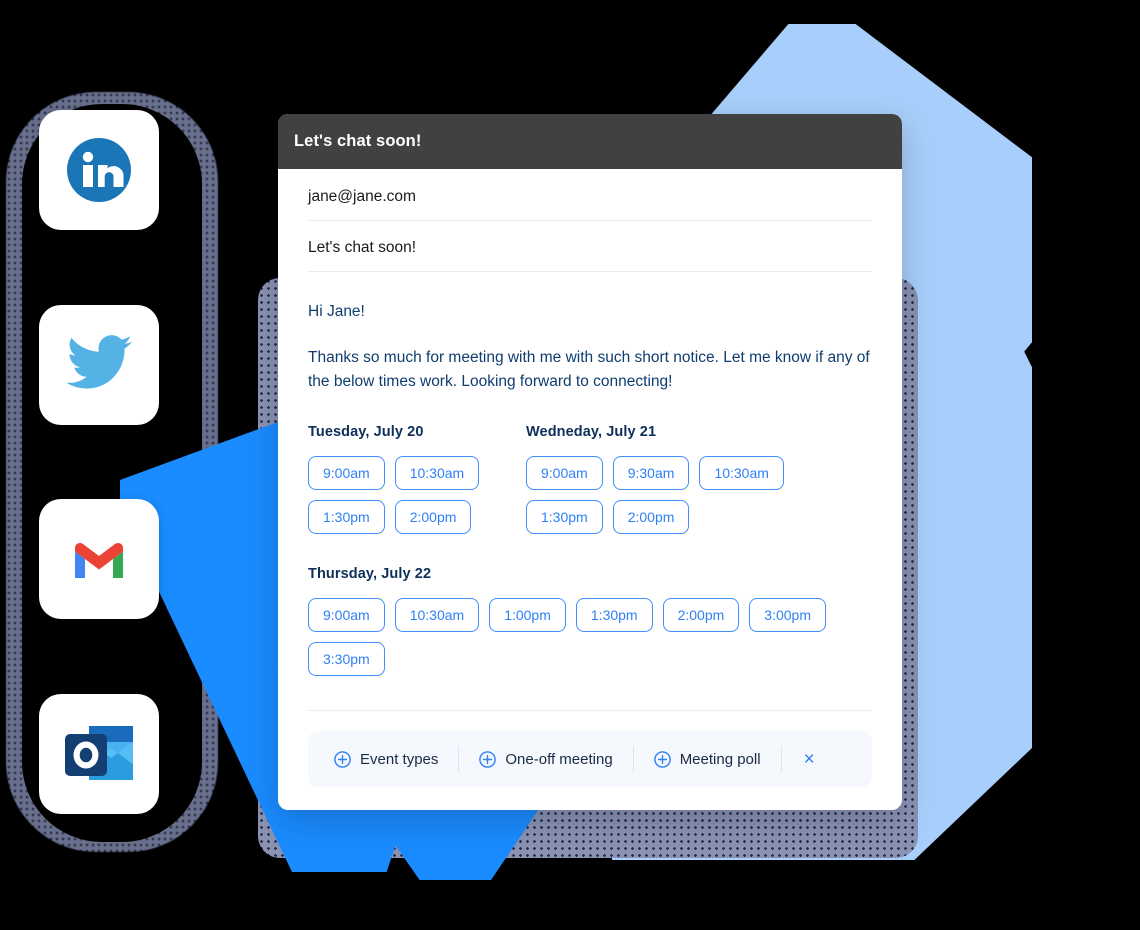 The width and height of the screenshot is (1140, 930). Describe the element at coordinates (787, 615) in the screenshot. I see `time-slot-chip: 3:00pm` at that location.